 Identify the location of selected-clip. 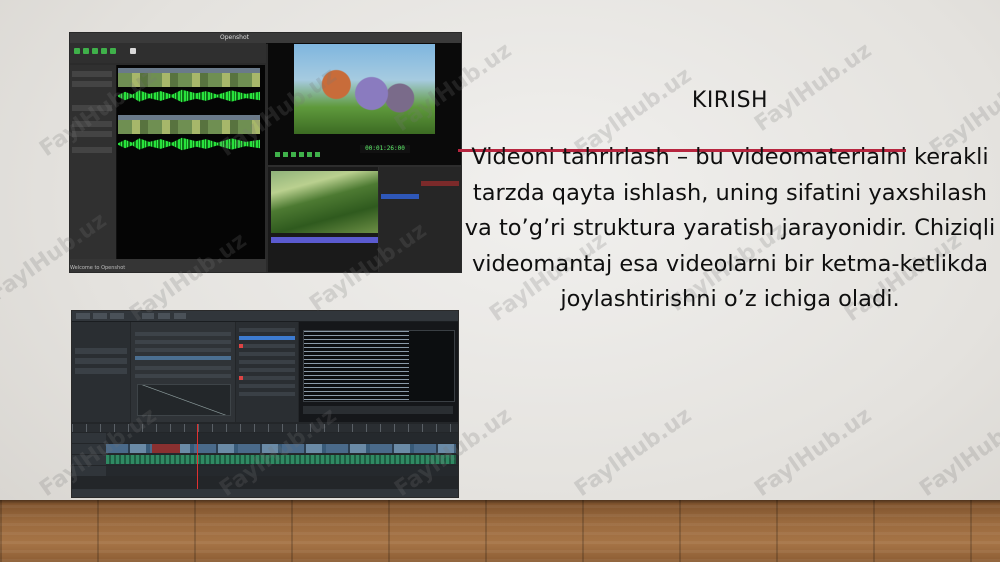
(166, 448).